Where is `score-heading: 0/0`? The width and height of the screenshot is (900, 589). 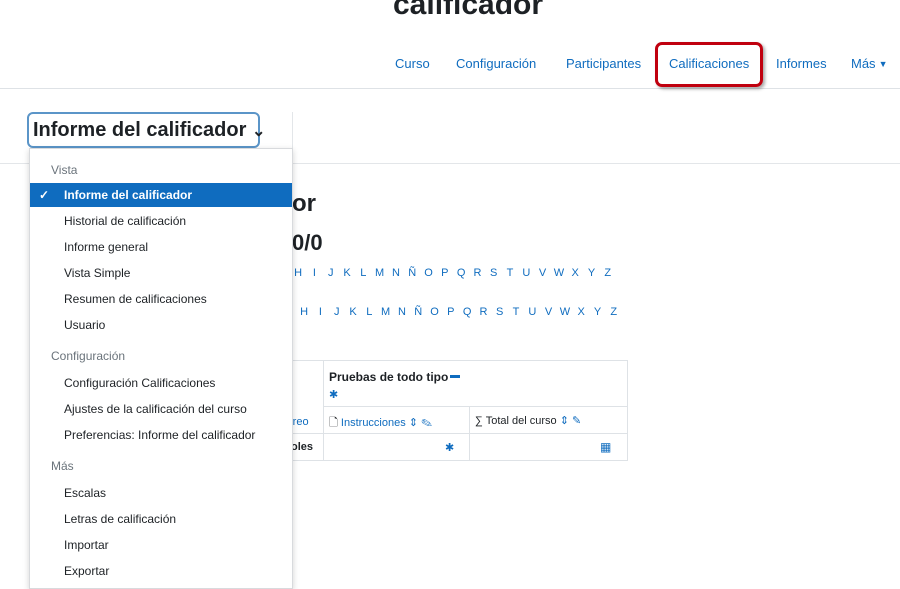 score-heading: 0/0 is located at coordinates (307, 242).